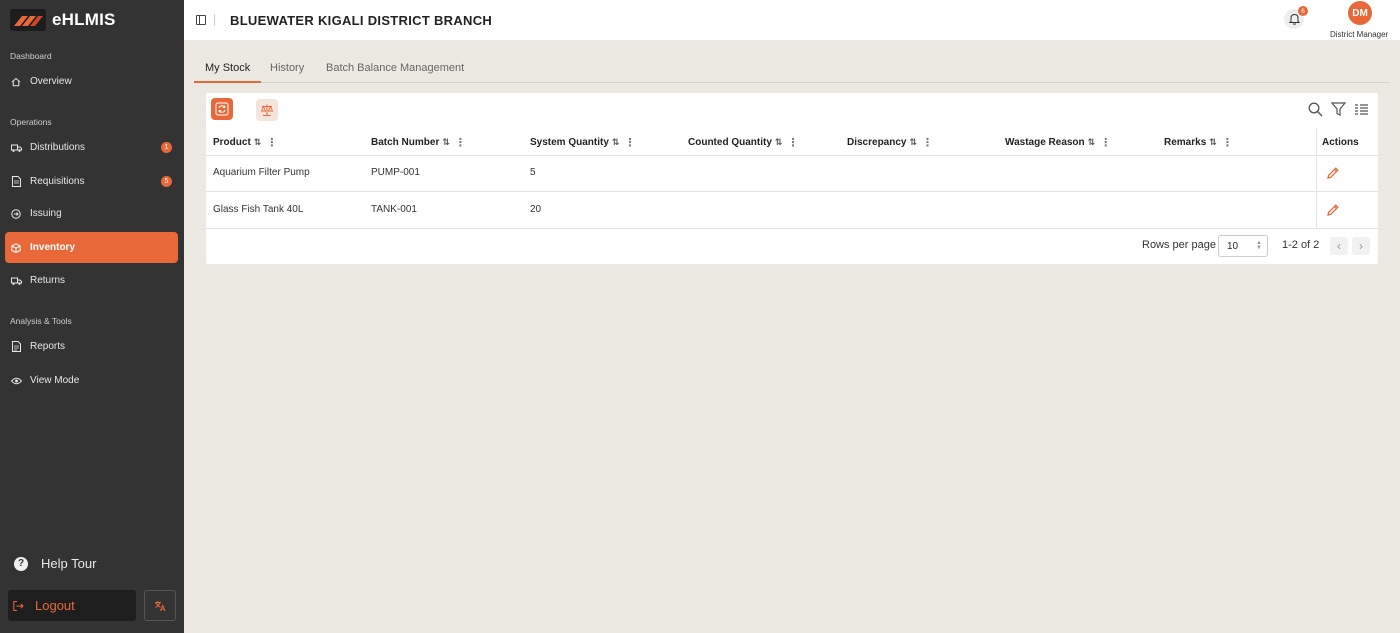 This screenshot has width=1400, height=633. Describe the element at coordinates (55, 605) in the screenshot. I see `logout-label: Logout` at that location.